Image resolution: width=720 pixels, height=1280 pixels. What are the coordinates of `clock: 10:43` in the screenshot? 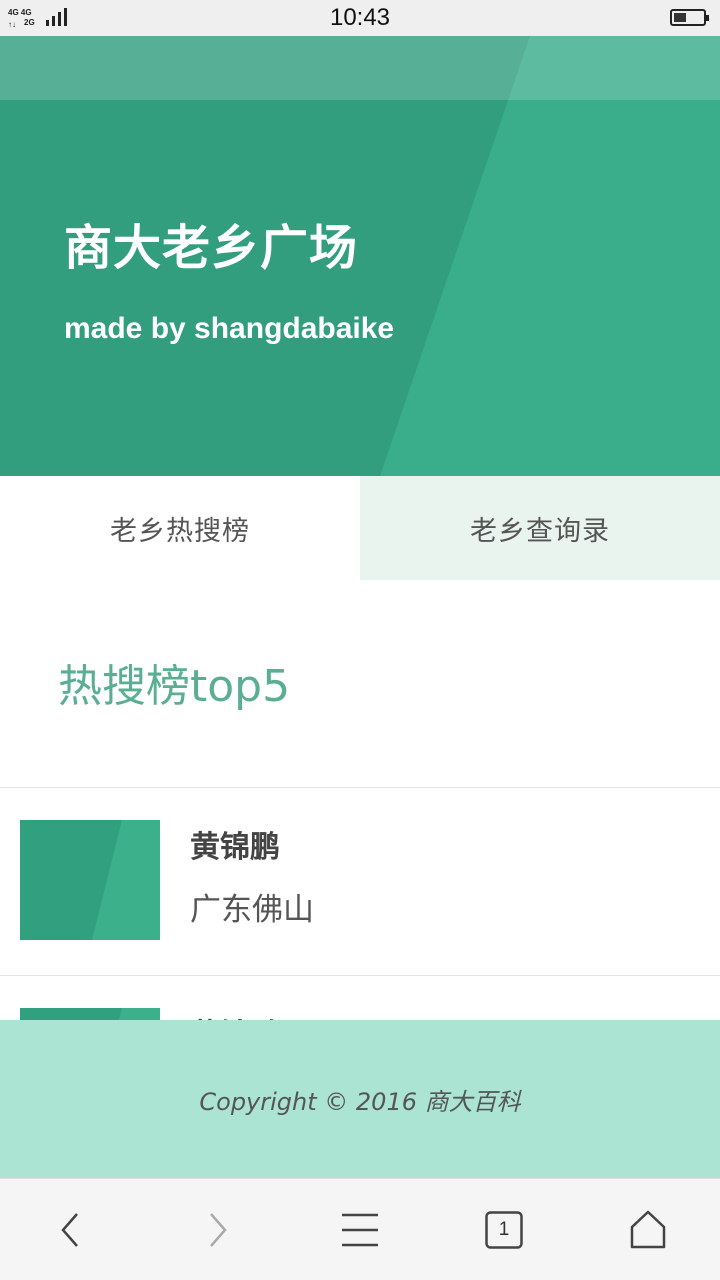 It's located at (360, 17).